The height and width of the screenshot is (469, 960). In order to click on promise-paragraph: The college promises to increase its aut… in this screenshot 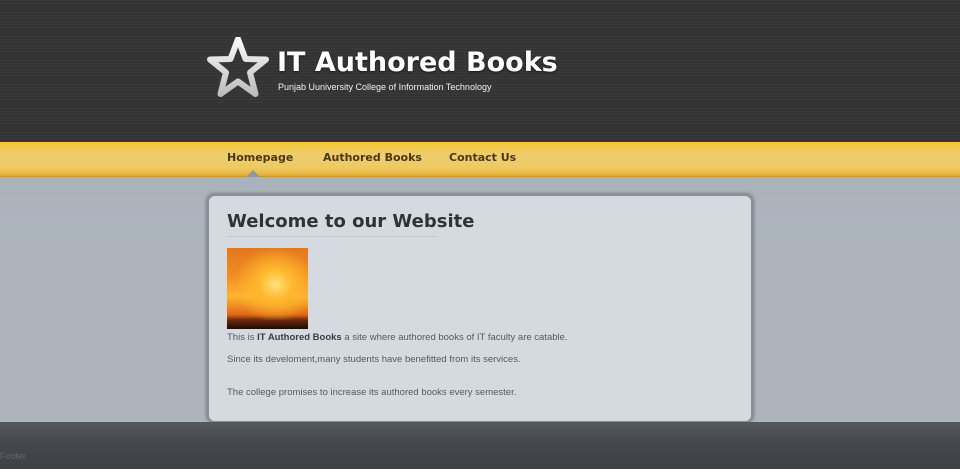, I will do `click(372, 392)`.